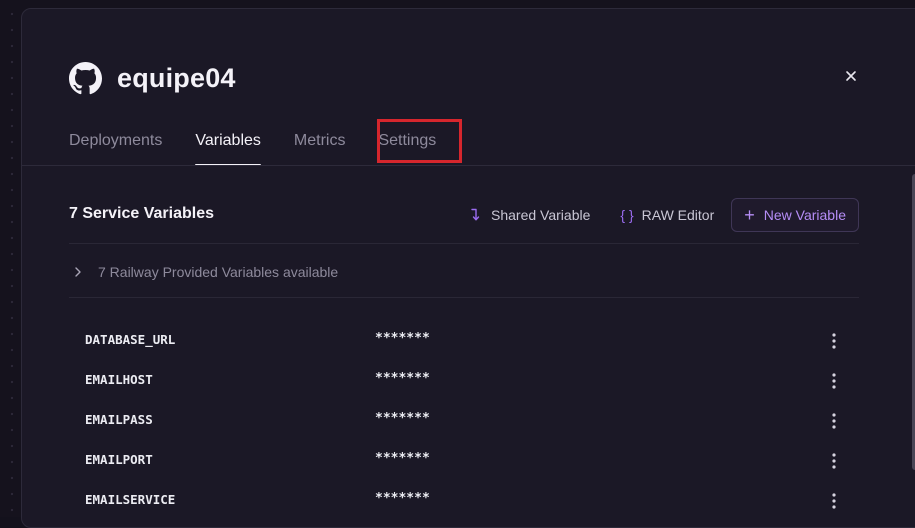  What do you see at coordinates (464, 422) in the screenshot?
I see `variable-row: EMAILPASS *******` at bounding box center [464, 422].